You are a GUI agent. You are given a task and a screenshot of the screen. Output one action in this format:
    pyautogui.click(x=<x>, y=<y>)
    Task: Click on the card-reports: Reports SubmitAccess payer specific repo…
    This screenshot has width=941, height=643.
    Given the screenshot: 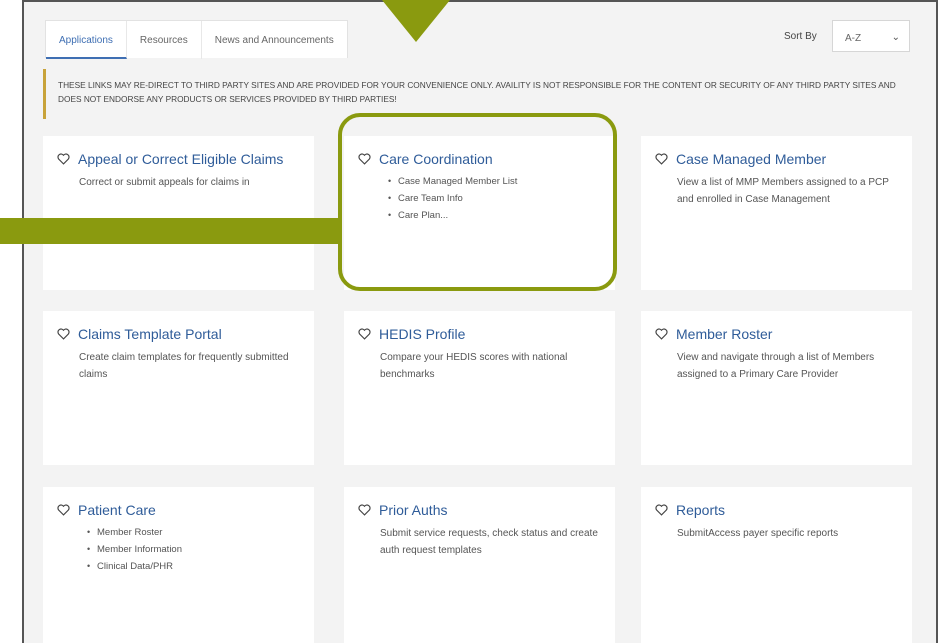 What is the action you would take?
    pyautogui.click(x=776, y=565)
    